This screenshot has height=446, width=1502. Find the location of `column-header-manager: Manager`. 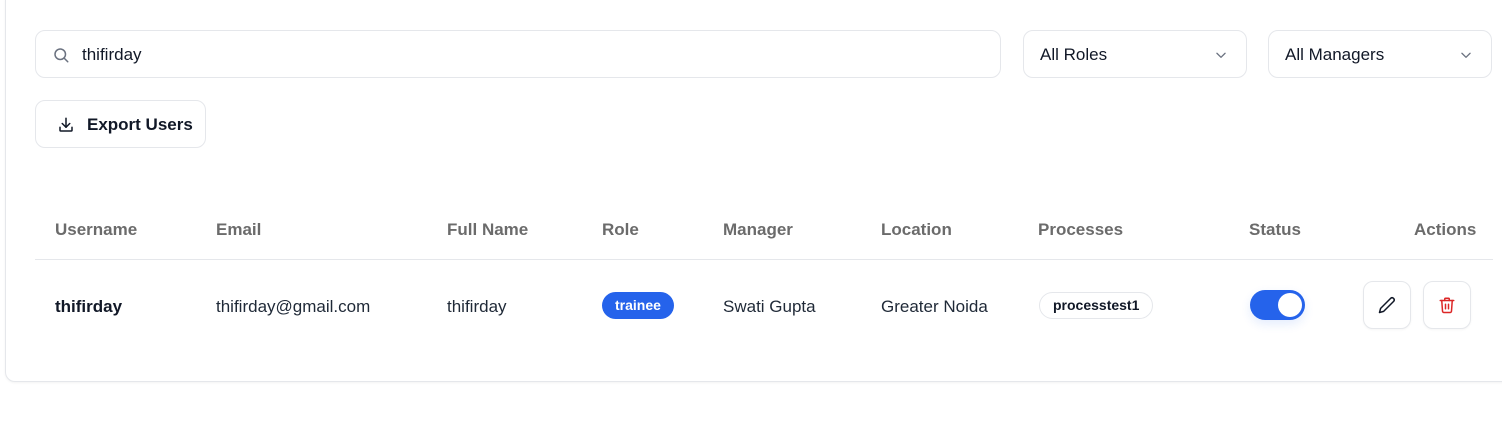

column-header-manager: Manager is located at coordinates (758, 230).